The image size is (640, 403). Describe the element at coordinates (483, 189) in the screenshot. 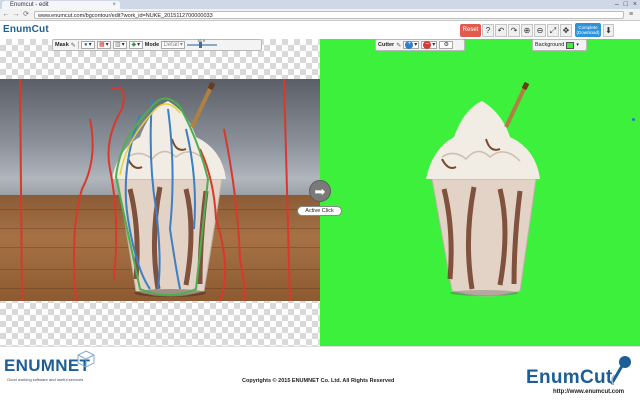

I see `cutout-milkshake` at that location.